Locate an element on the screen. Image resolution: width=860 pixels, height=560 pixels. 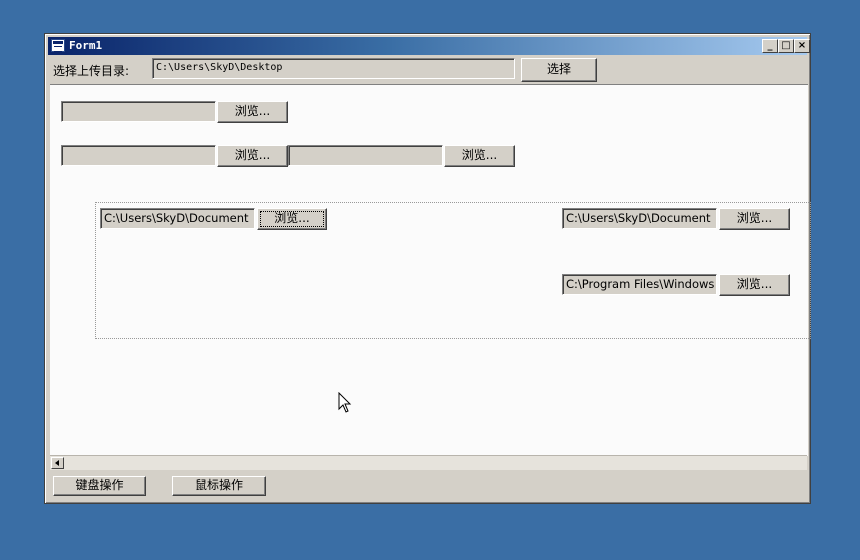
choose-button: 选择 is located at coordinates (559, 70).